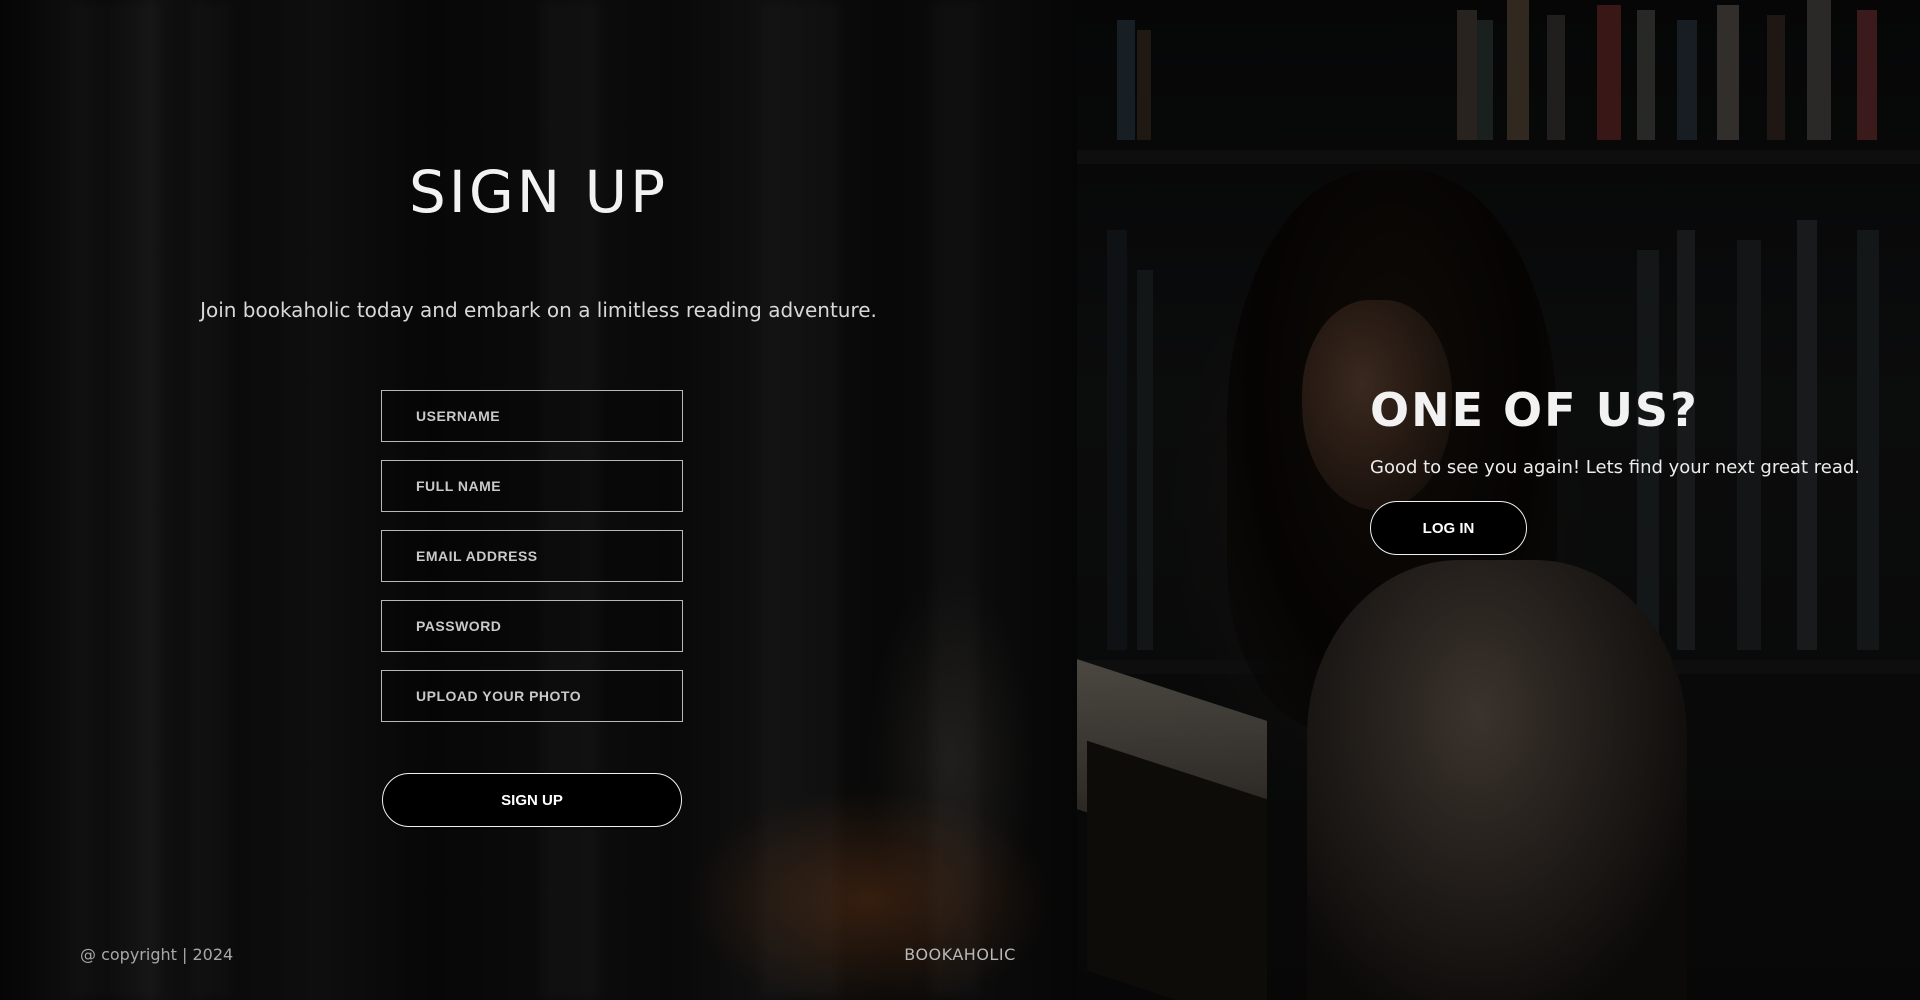 The height and width of the screenshot is (1000, 1920). Describe the element at coordinates (532, 486) in the screenshot. I see `full-name-field` at that location.